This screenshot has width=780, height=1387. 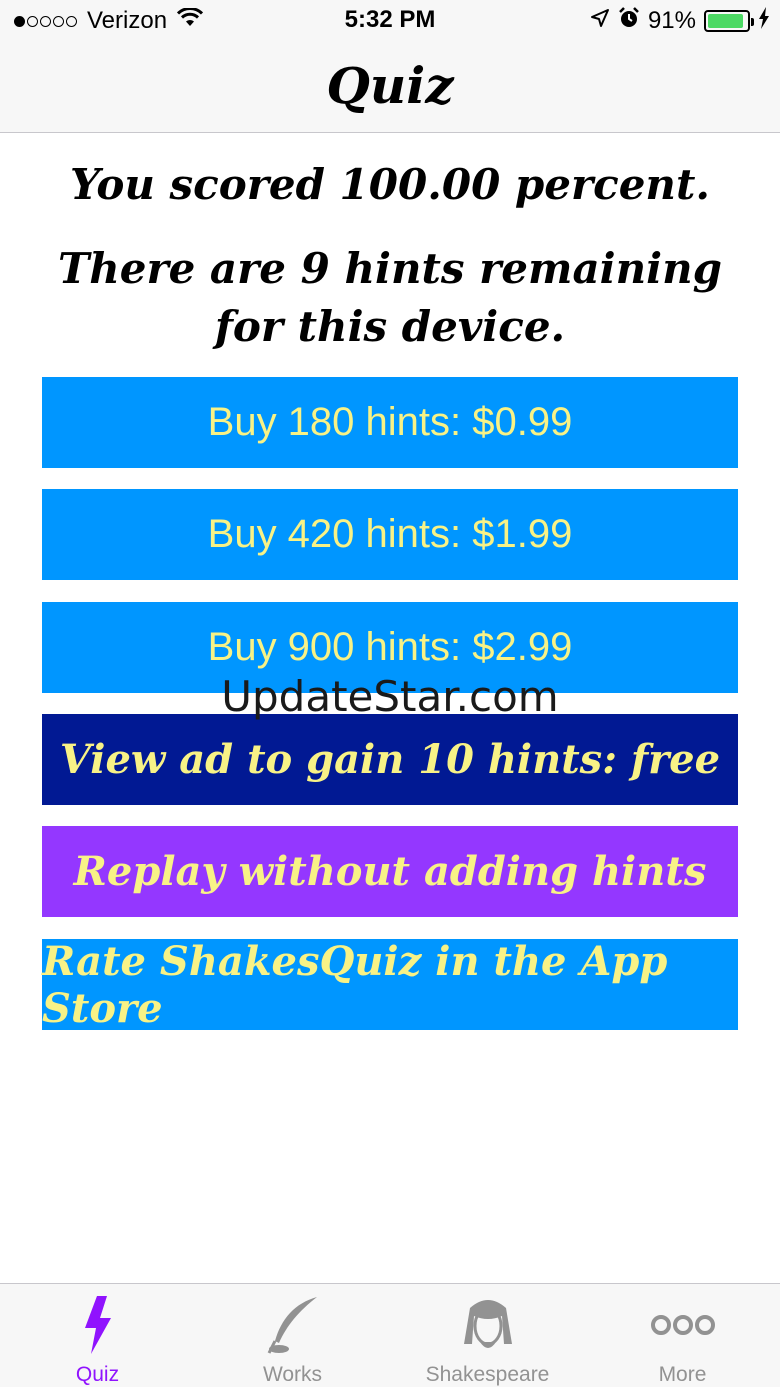 I want to click on location-arrow-icon, so click(x=600, y=21).